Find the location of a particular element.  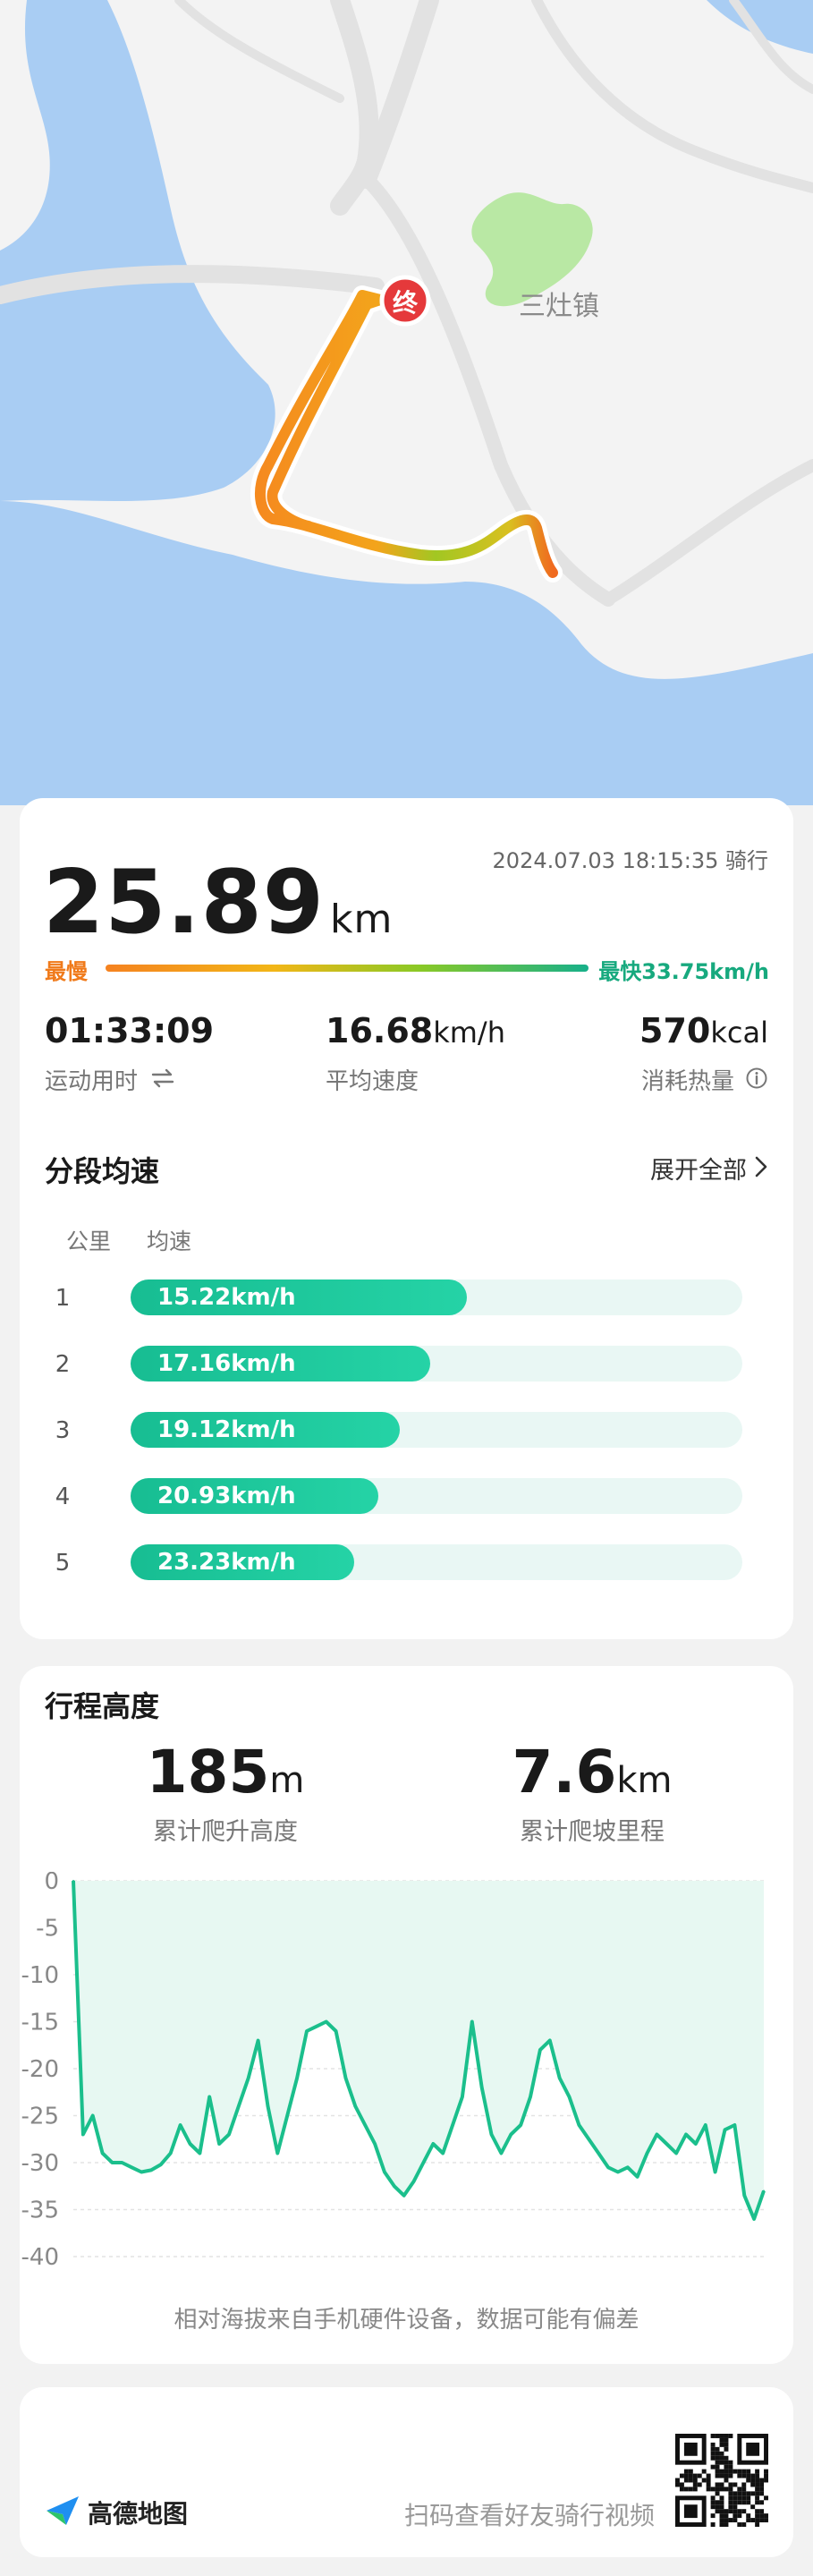

calories-unit: kcal is located at coordinates (739, 1033).